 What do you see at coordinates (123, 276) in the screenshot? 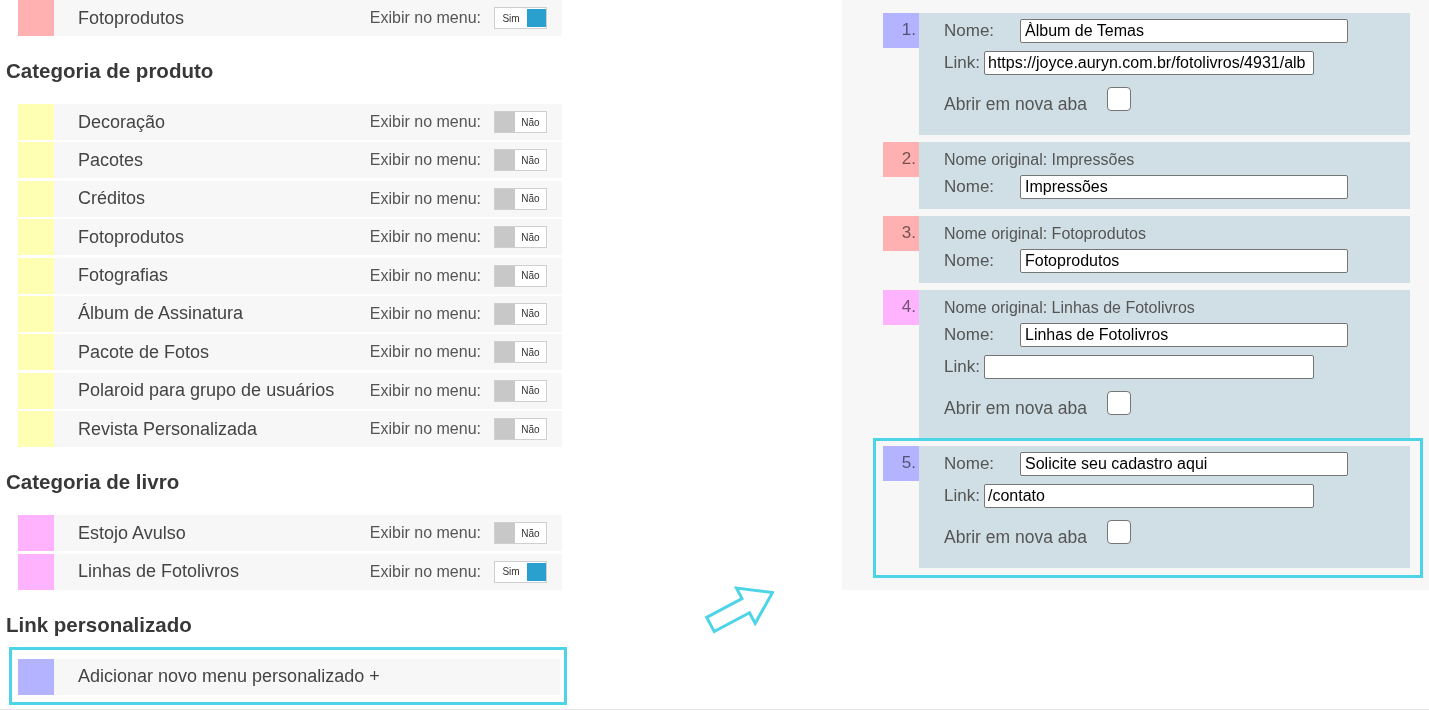
I see `menu-item-label: Fotografias` at bounding box center [123, 276].